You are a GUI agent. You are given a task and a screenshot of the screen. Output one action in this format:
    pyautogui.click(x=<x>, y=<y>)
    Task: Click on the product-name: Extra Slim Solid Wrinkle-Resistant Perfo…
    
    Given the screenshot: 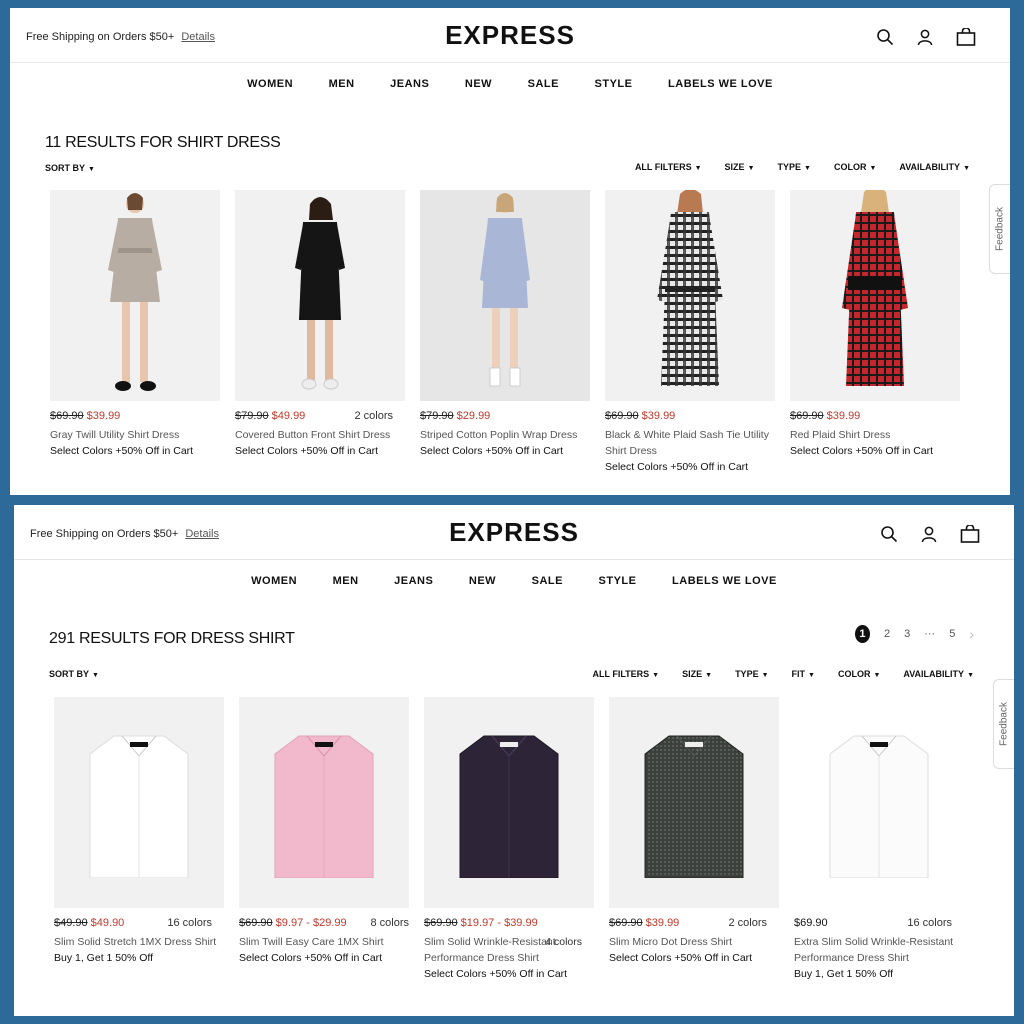 What is the action you would take?
    pyautogui.click(x=879, y=950)
    